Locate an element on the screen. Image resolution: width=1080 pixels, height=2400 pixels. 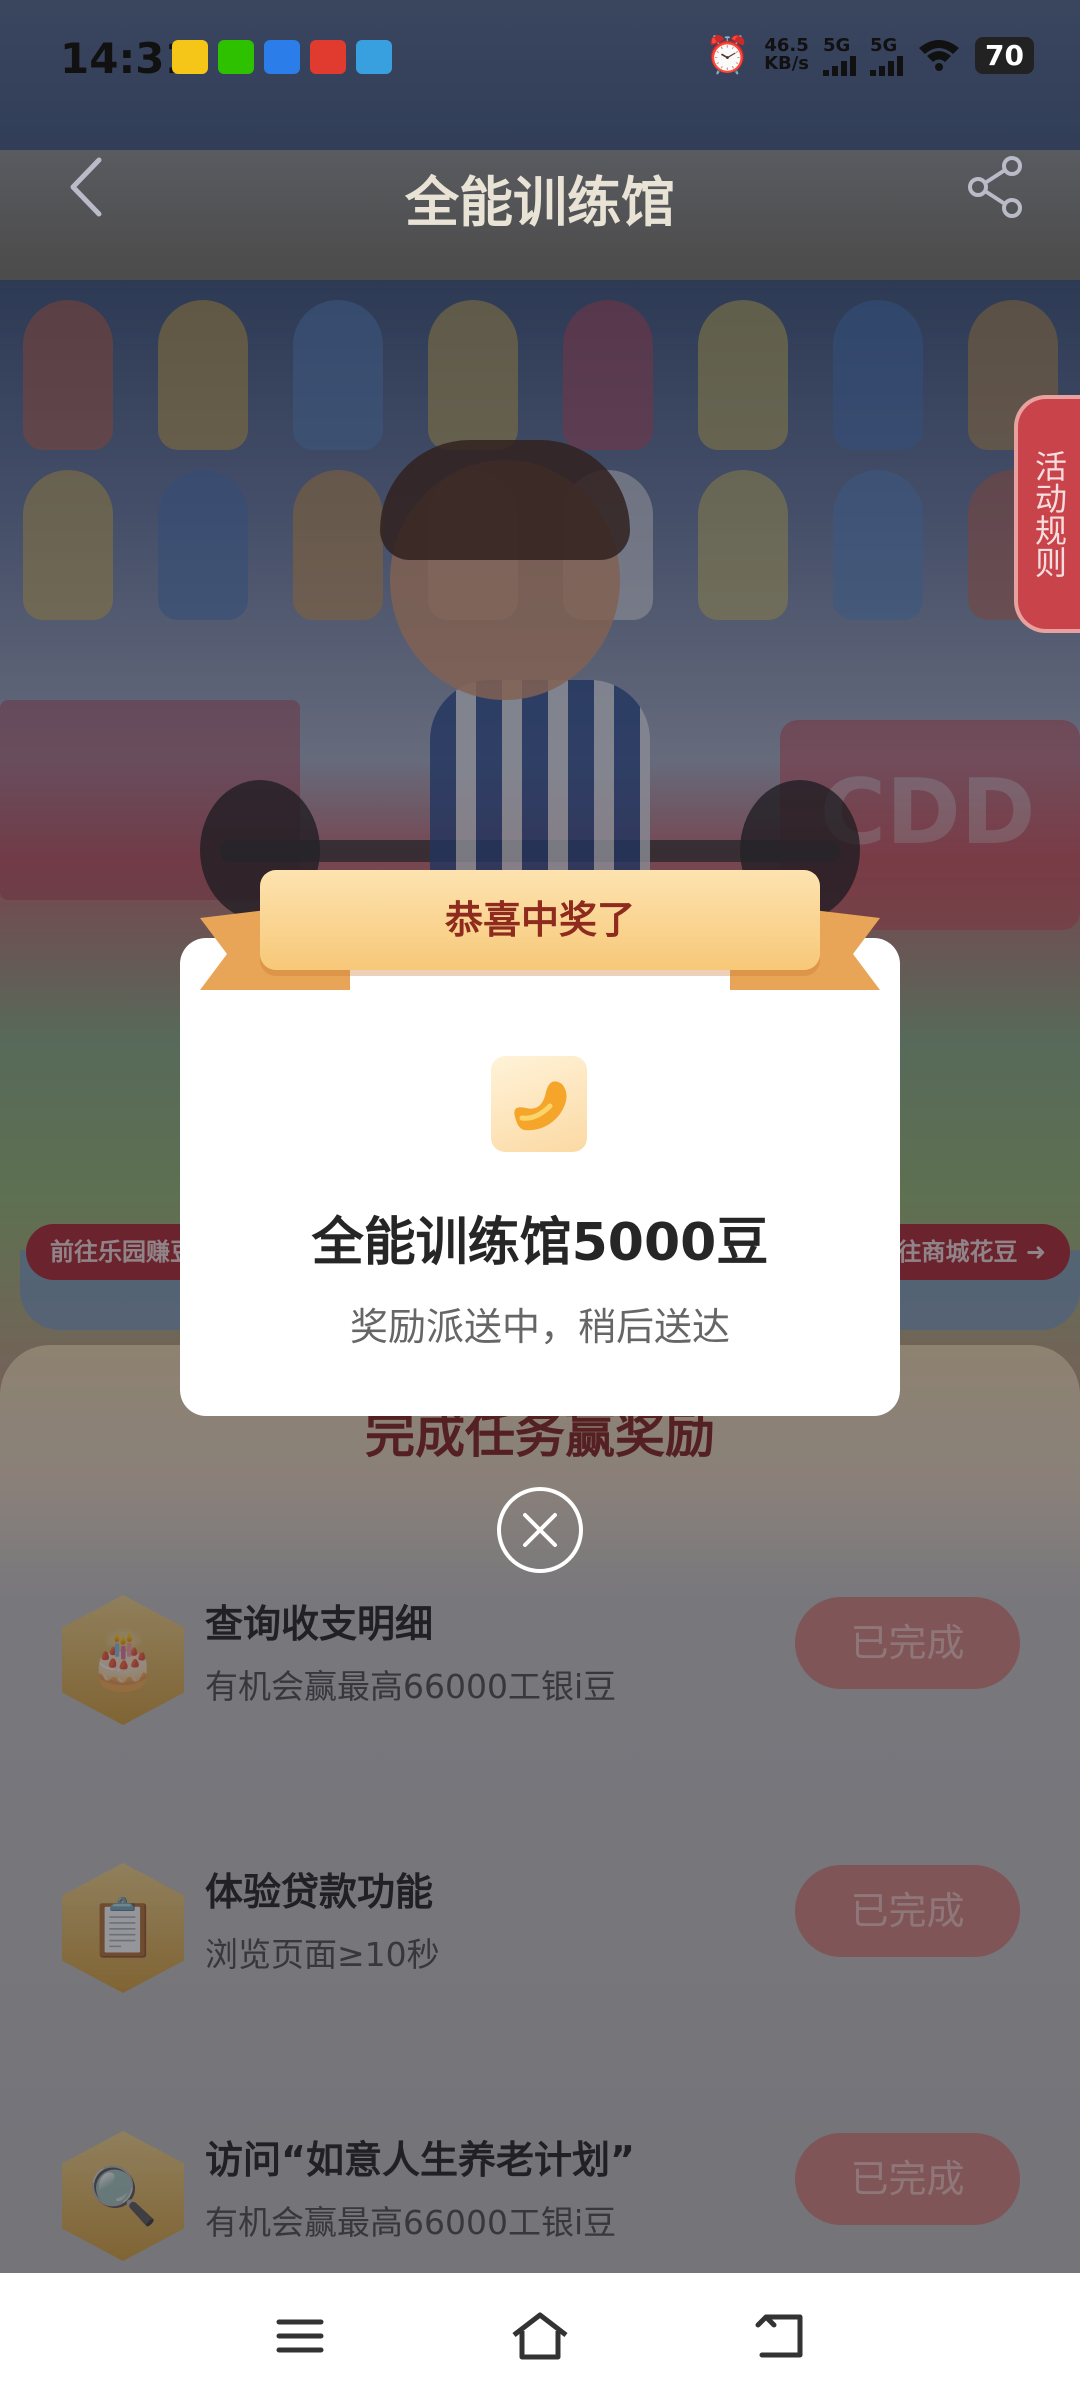
home-icon is located at coordinates (540, 2336).